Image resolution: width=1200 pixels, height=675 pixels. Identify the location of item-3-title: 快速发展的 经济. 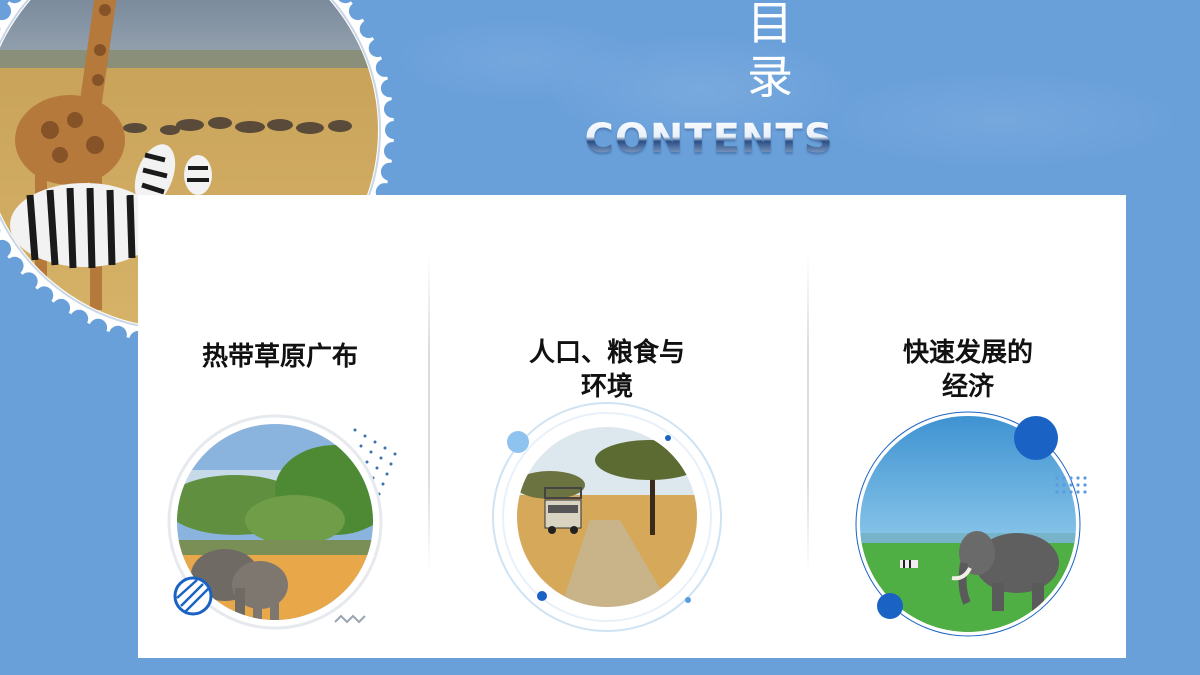
(968, 370).